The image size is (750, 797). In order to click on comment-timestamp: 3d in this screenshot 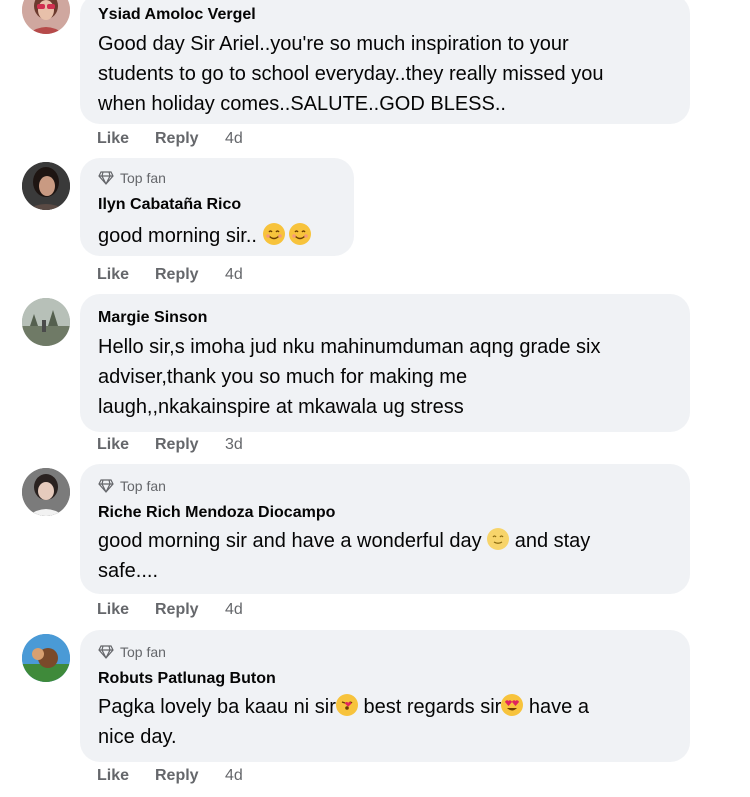, I will do `click(234, 445)`.